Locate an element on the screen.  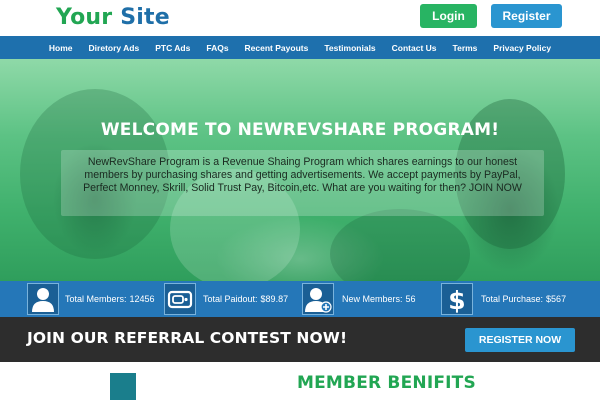
logo-text-your: Your is located at coordinates (88, 17).